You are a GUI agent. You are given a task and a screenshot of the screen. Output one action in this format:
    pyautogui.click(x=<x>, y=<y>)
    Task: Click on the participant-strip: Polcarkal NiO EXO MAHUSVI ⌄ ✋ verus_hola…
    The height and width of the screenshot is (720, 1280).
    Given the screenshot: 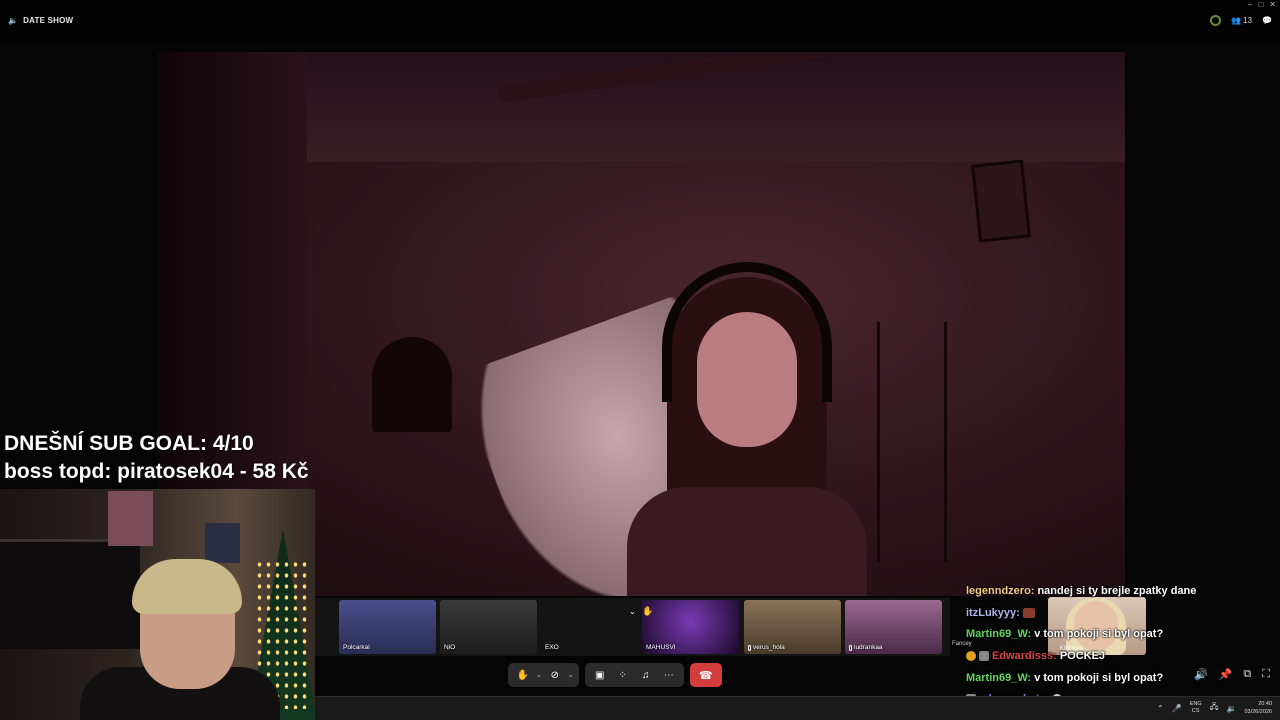 What is the action you would take?
    pyautogui.click(x=632, y=627)
    